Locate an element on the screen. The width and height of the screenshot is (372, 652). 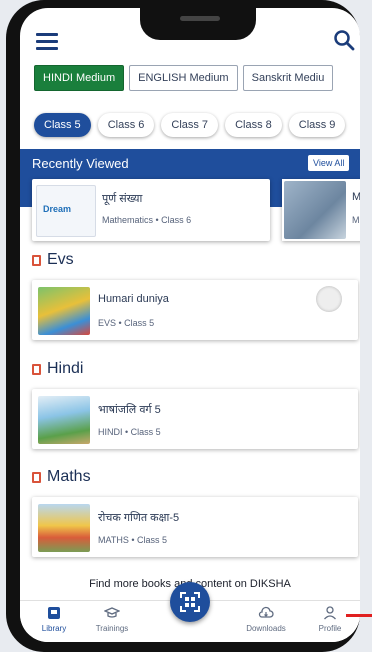
book-title: Humari duniya is located at coordinates (133, 299).